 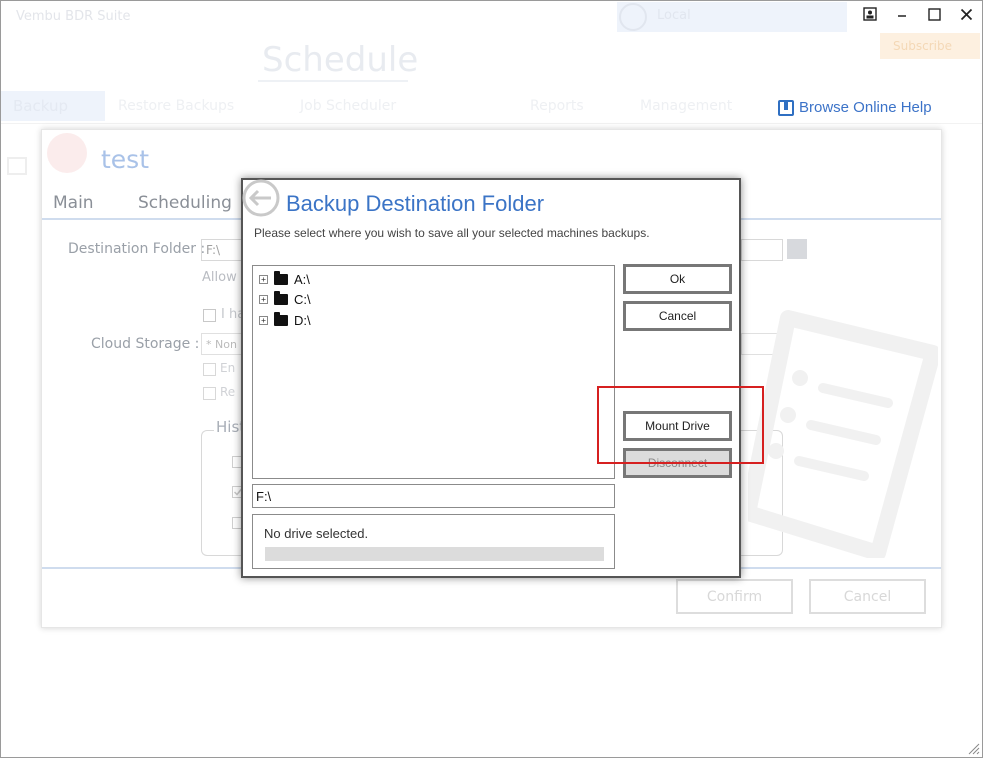 What do you see at coordinates (209, 369) in the screenshot?
I see `enable-checkbox` at bounding box center [209, 369].